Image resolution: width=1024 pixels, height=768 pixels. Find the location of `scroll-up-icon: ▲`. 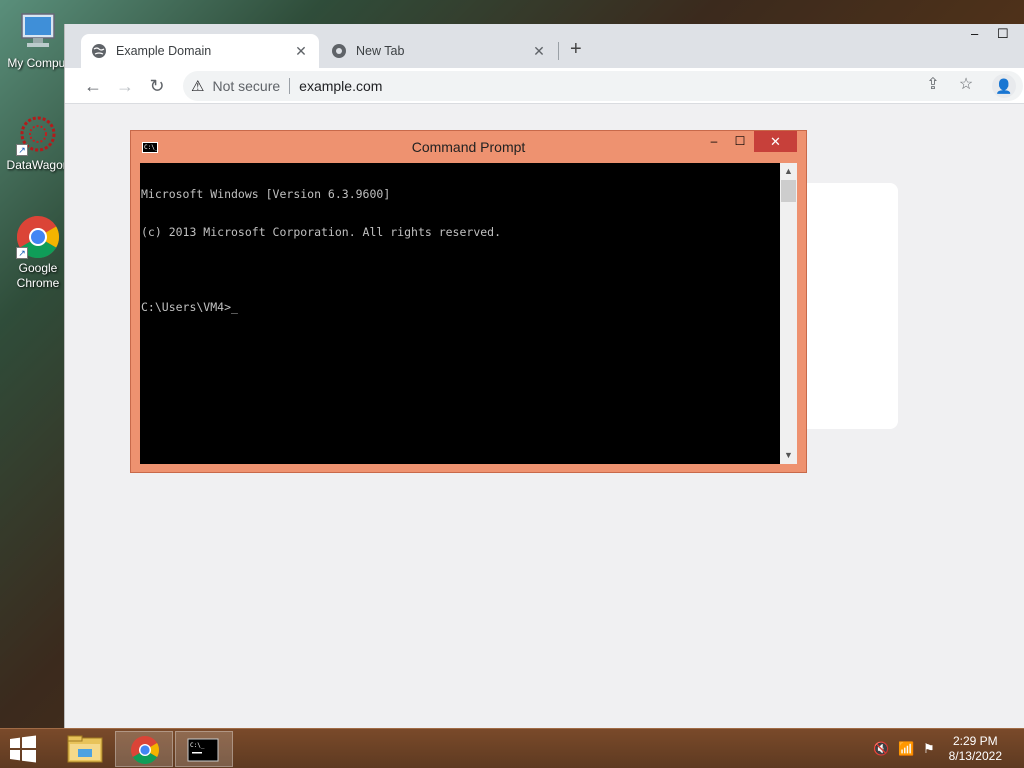

scroll-up-icon: ▲ is located at coordinates (788, 171).